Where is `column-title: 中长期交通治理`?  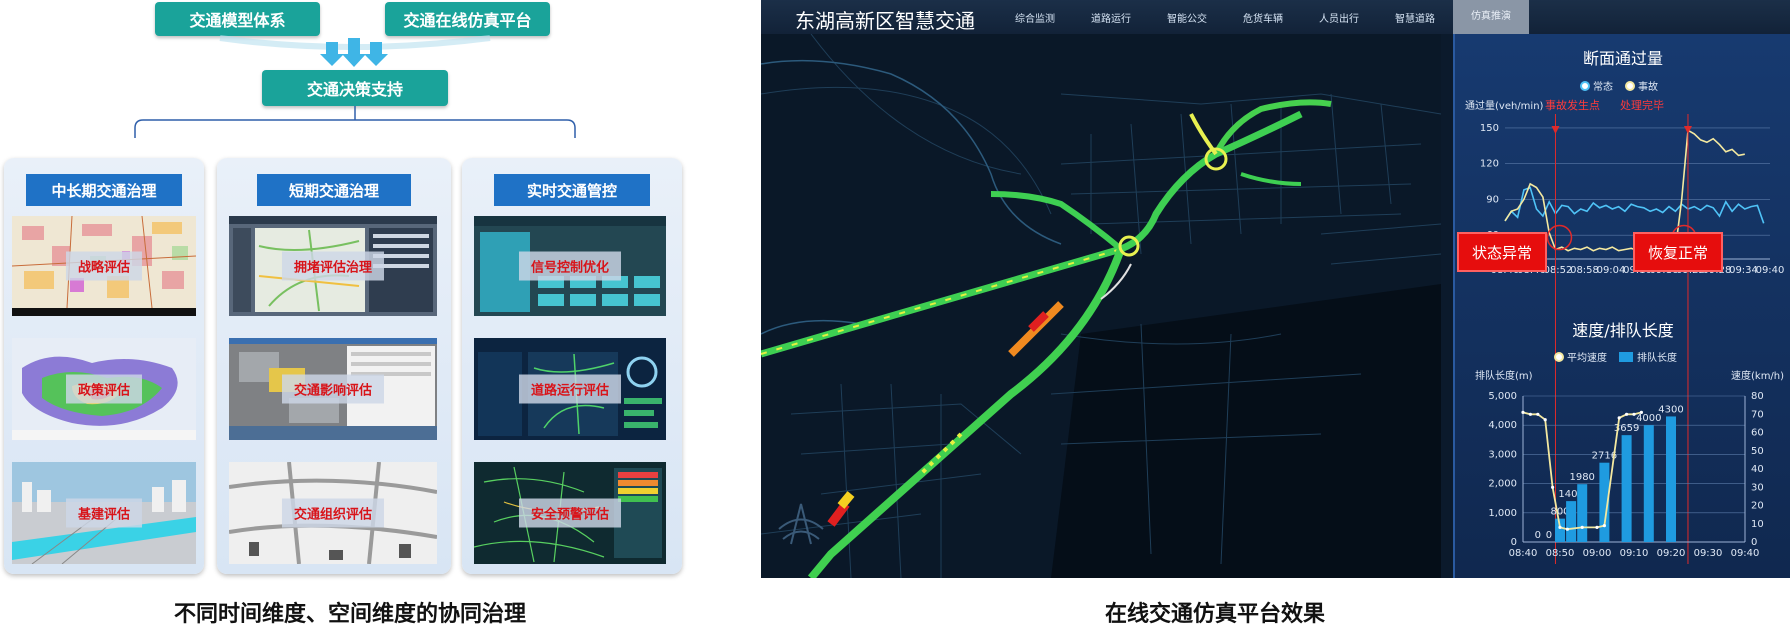 column-title: 中长期交通治理 is located at coordinates (104, 190).